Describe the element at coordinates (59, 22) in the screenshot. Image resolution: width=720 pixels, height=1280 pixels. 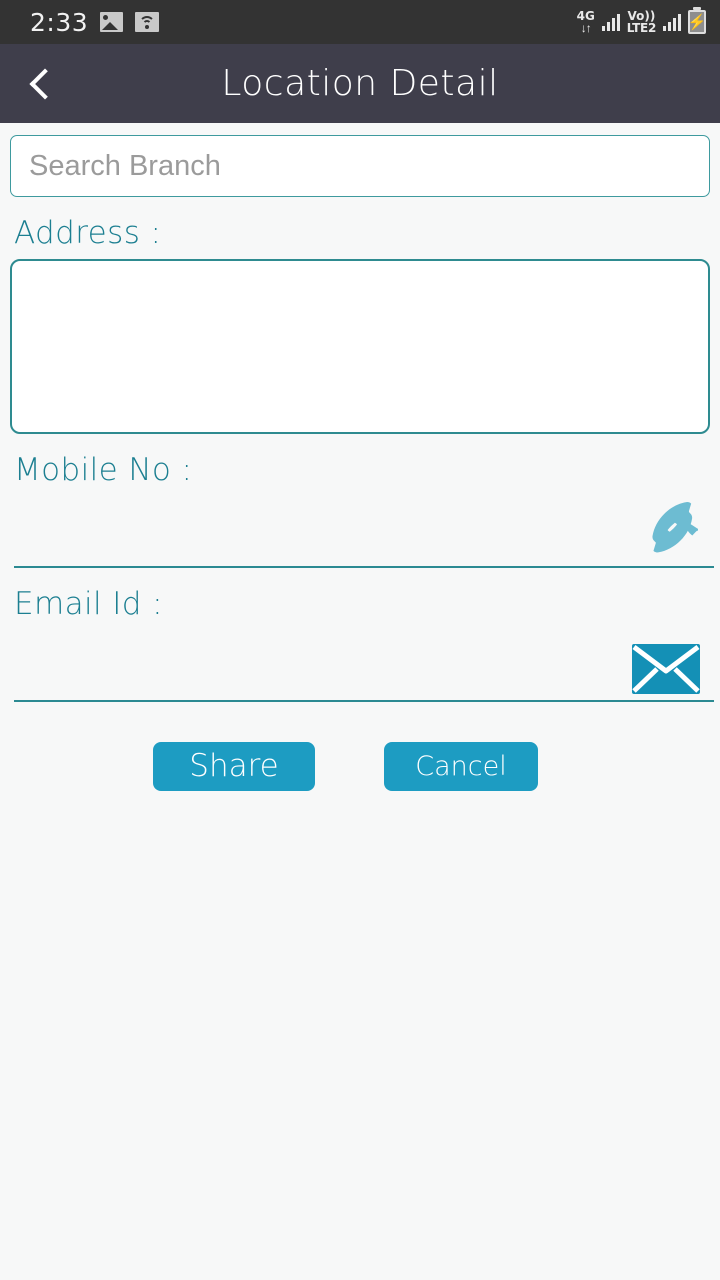
I see `status-time: 2:33` at that location.